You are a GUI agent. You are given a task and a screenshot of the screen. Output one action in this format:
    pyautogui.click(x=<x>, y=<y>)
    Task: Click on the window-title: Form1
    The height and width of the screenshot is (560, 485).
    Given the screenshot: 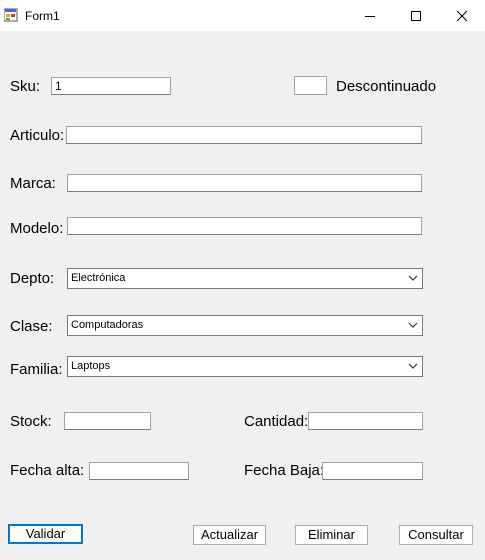 What is the action you would take?
    pyautogui.click(x=42, y=16)
    